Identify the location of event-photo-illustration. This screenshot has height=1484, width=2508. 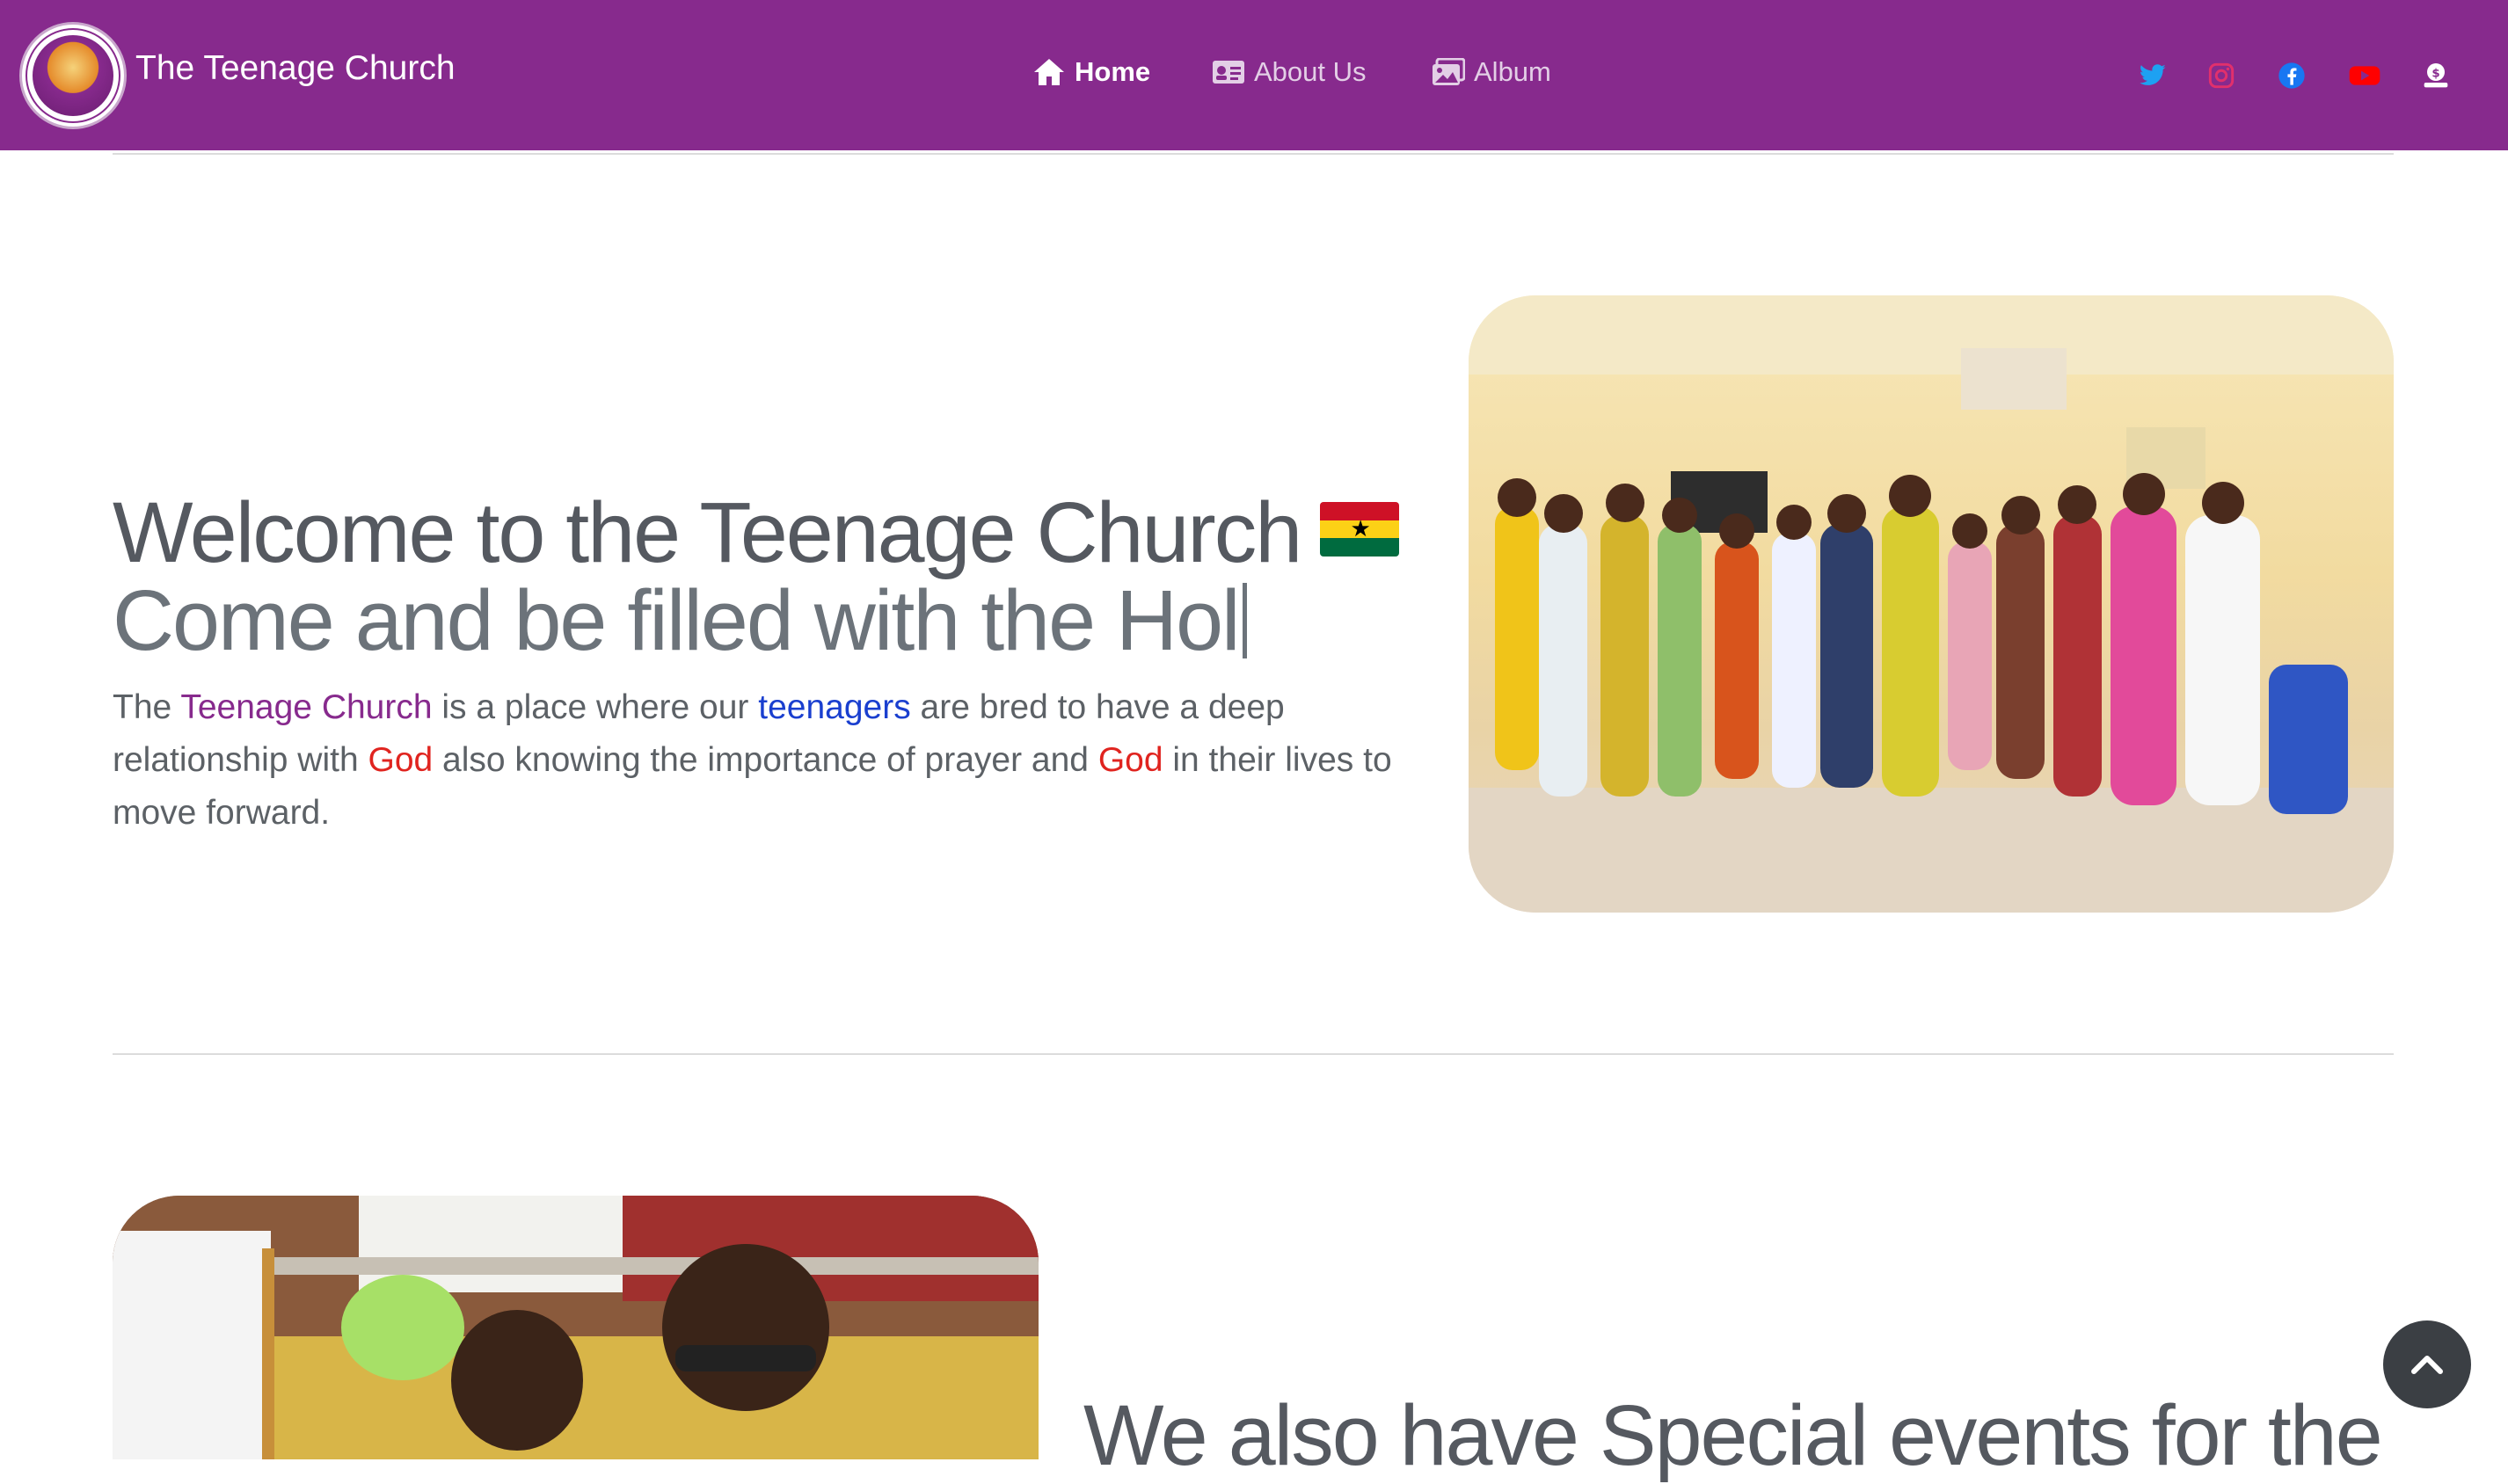
(576, 1327).